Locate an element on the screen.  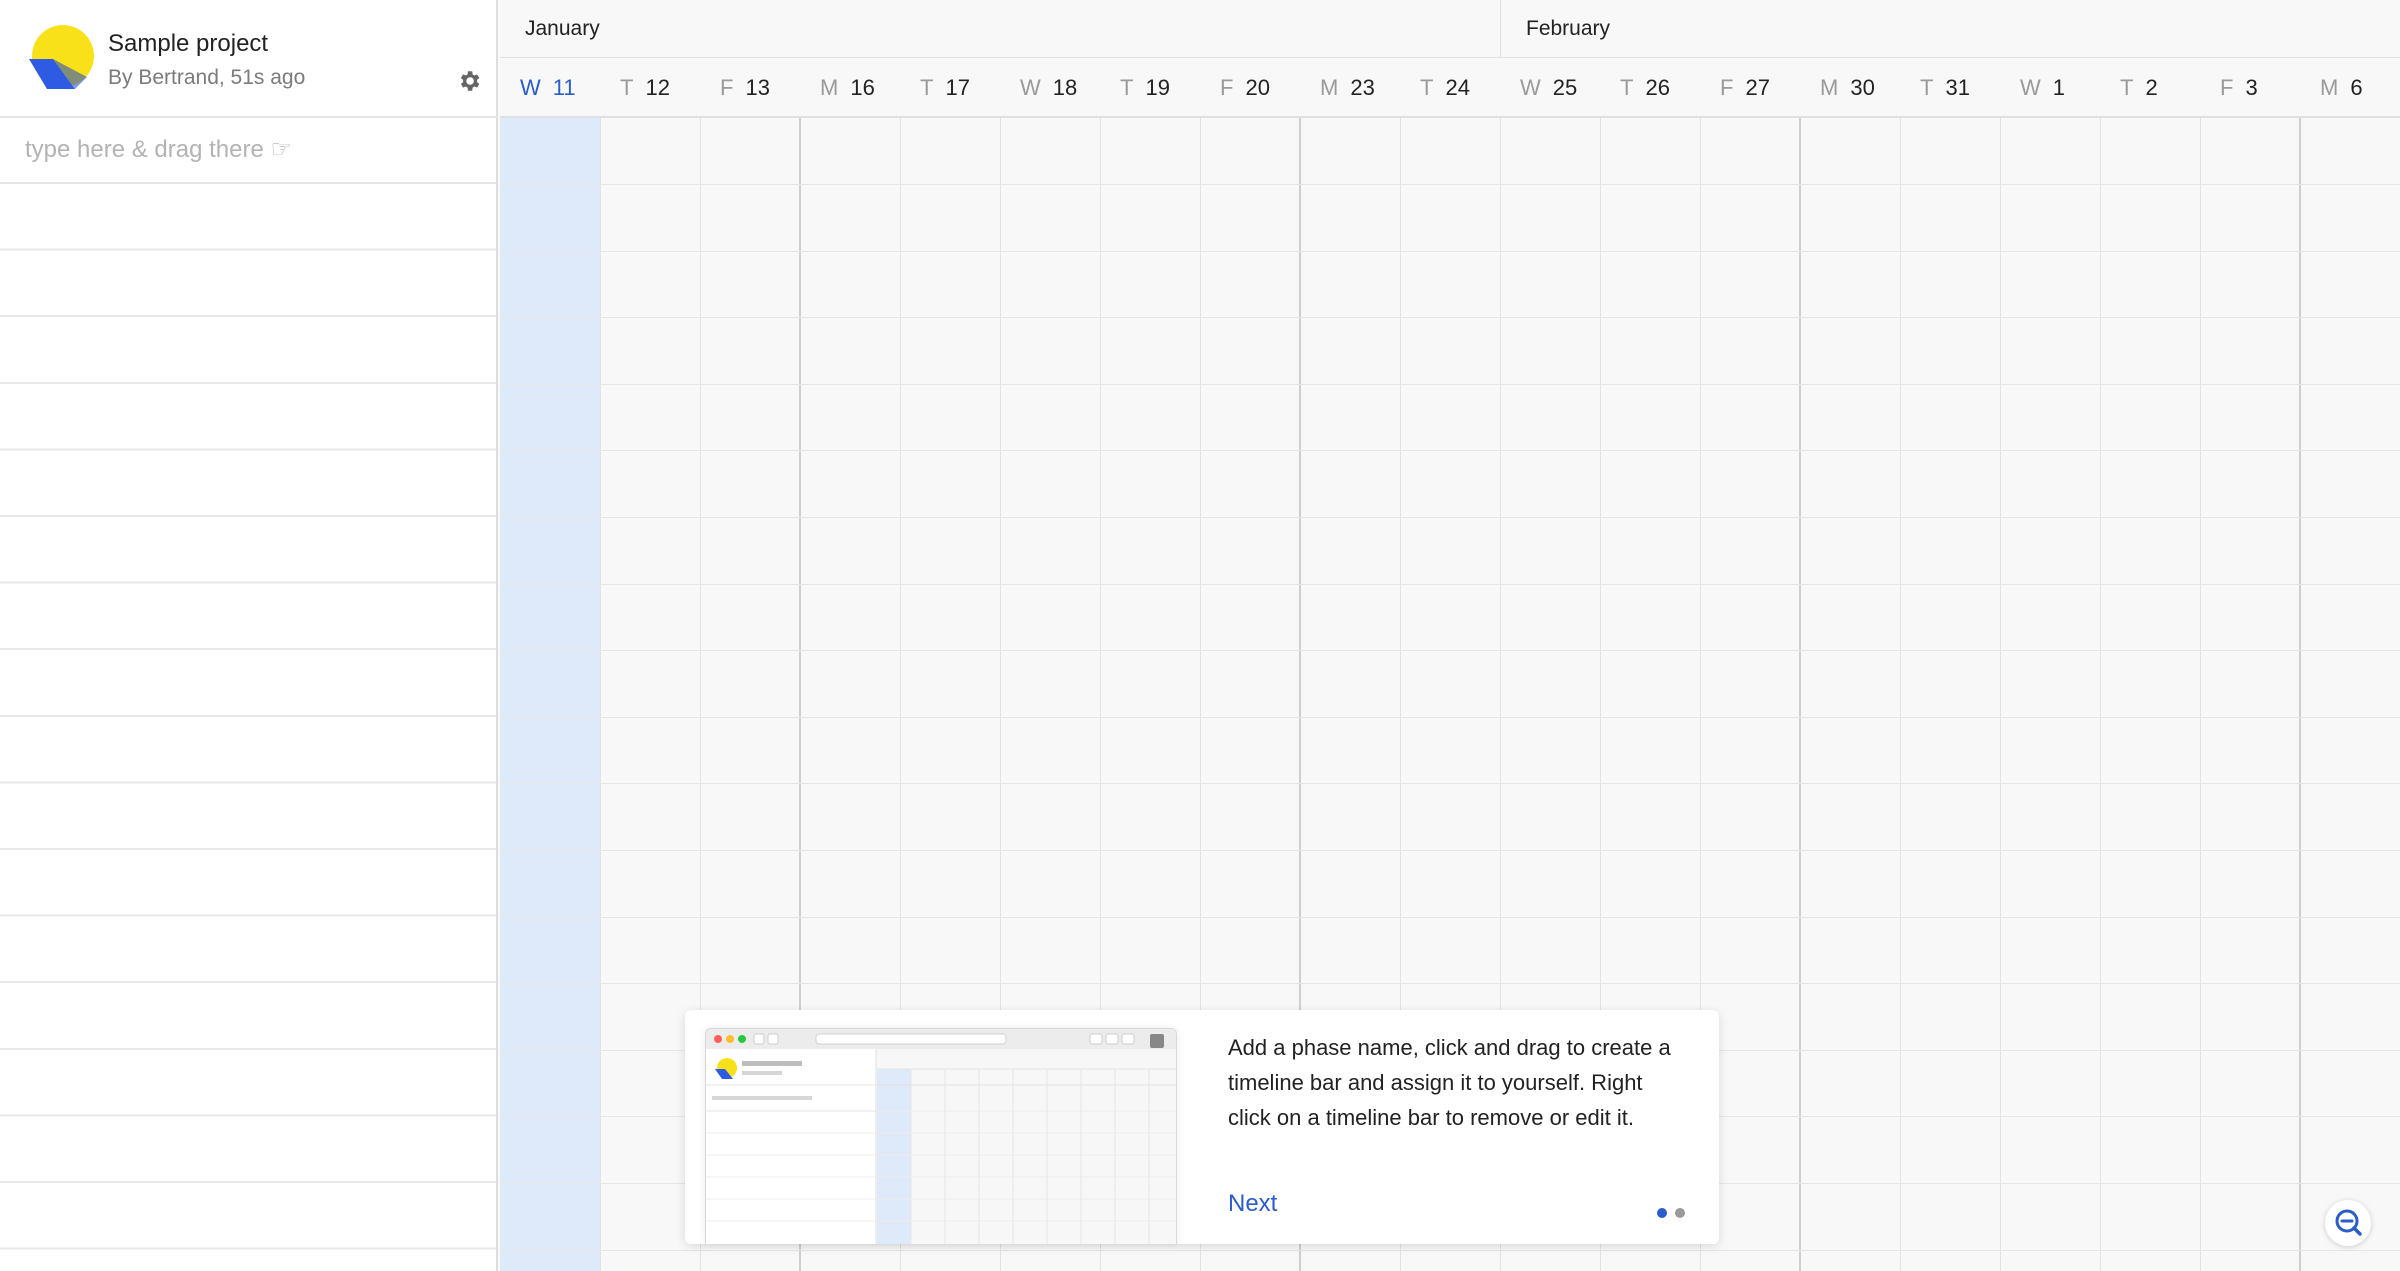
day-header-cell: W1 is located at coordinates (2050, 88).